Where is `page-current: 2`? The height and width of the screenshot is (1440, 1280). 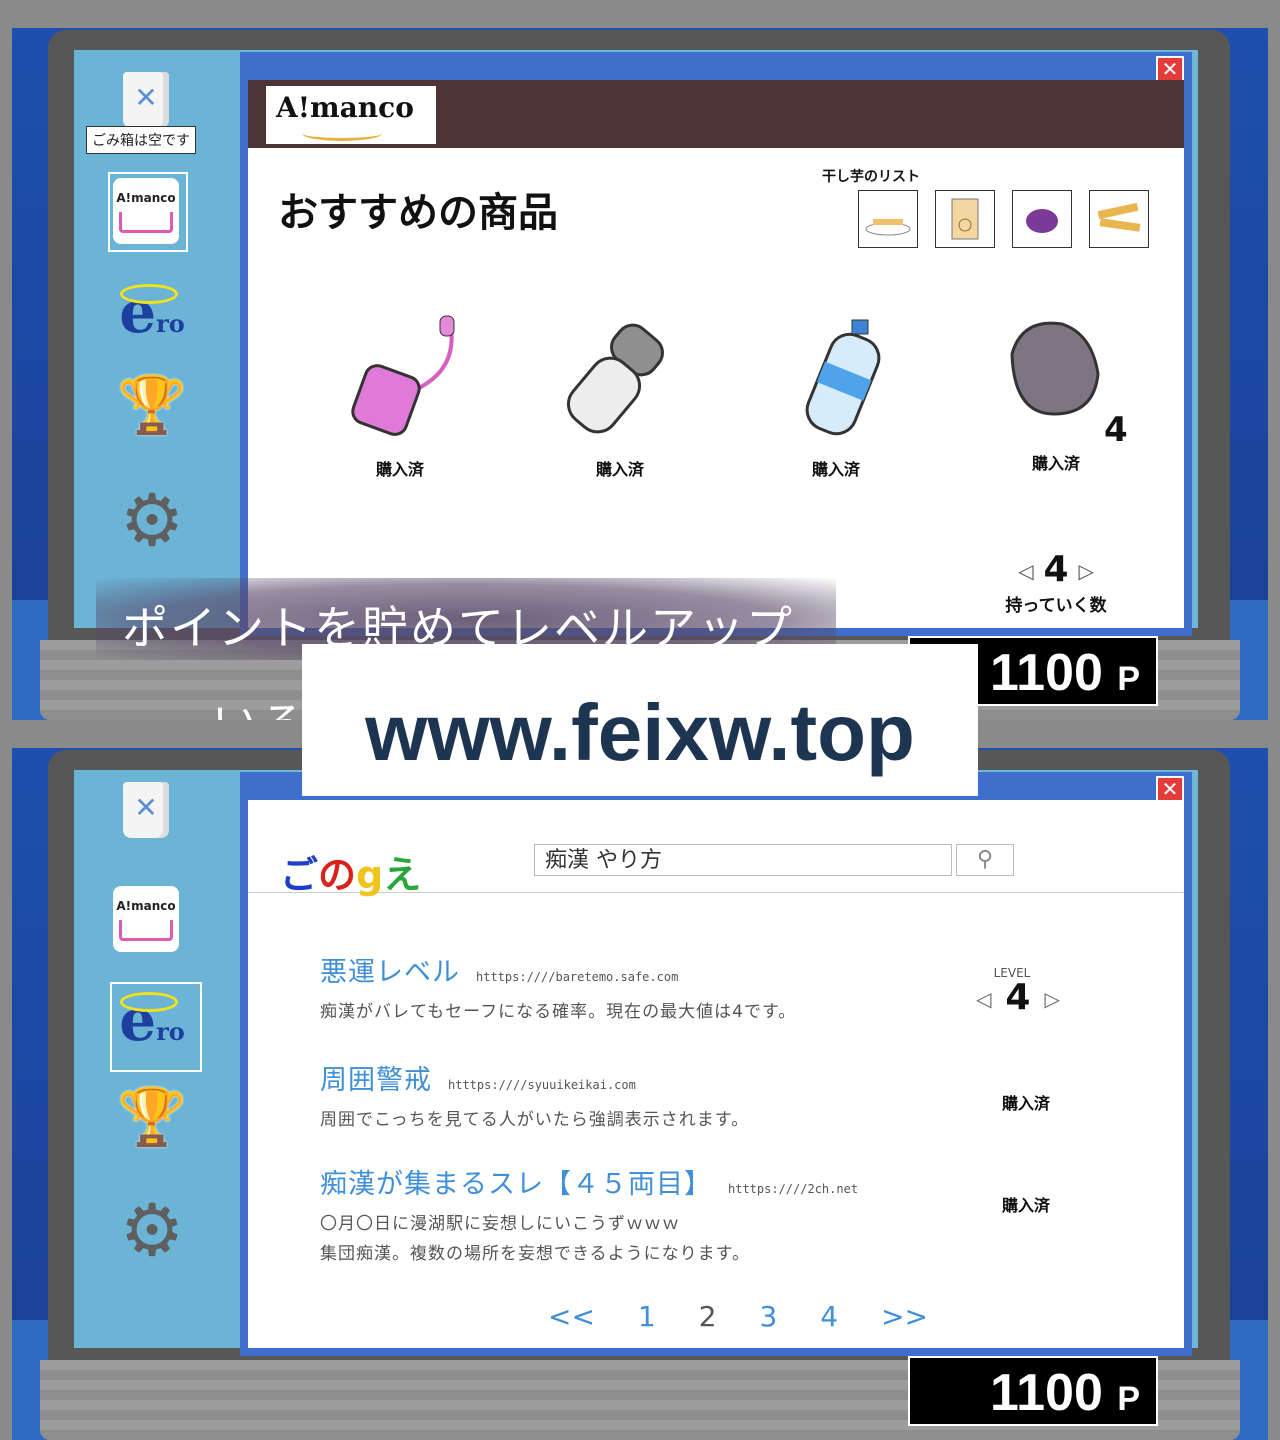
page-current: 2 is located at coordinates (707, 1316).